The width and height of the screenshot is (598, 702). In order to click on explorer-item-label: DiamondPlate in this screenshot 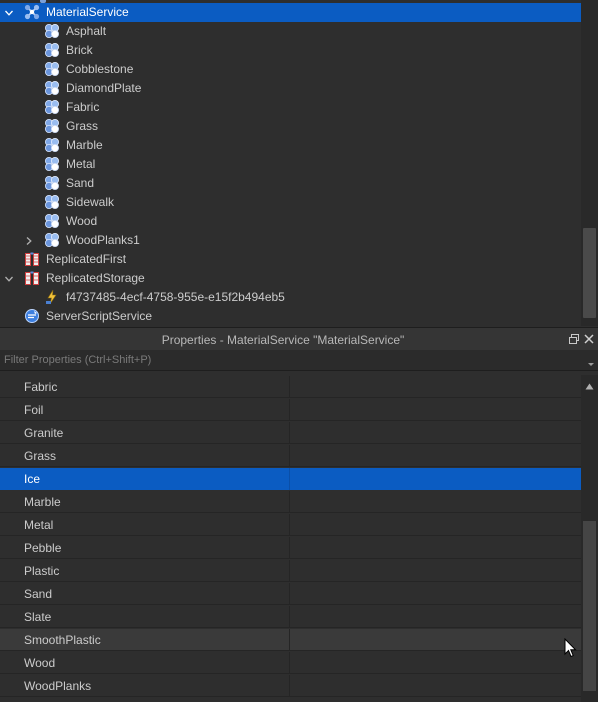, I will do `click(104, 88)`.